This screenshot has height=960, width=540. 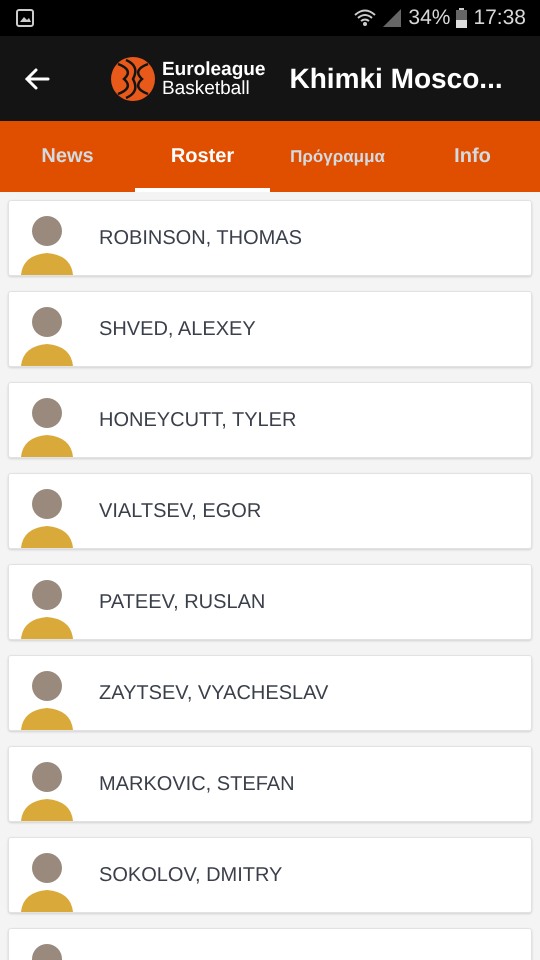 I want to click on gallery-icon, so click(x=25, y=18).